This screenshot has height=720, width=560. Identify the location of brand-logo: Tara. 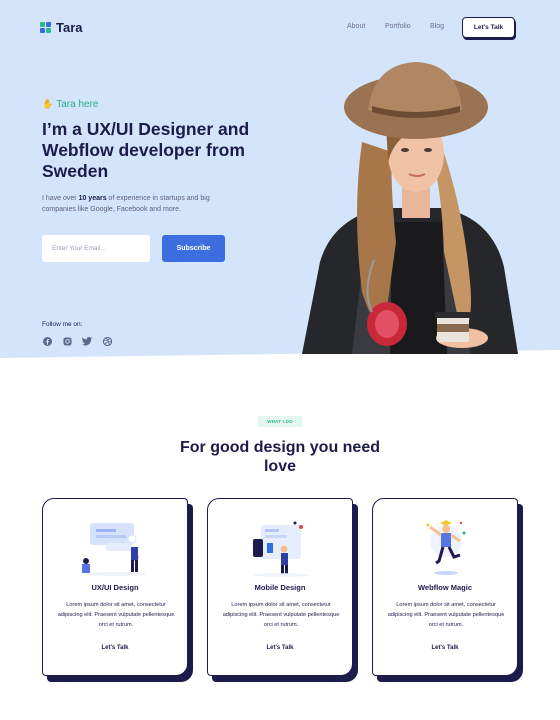
(61, 27).